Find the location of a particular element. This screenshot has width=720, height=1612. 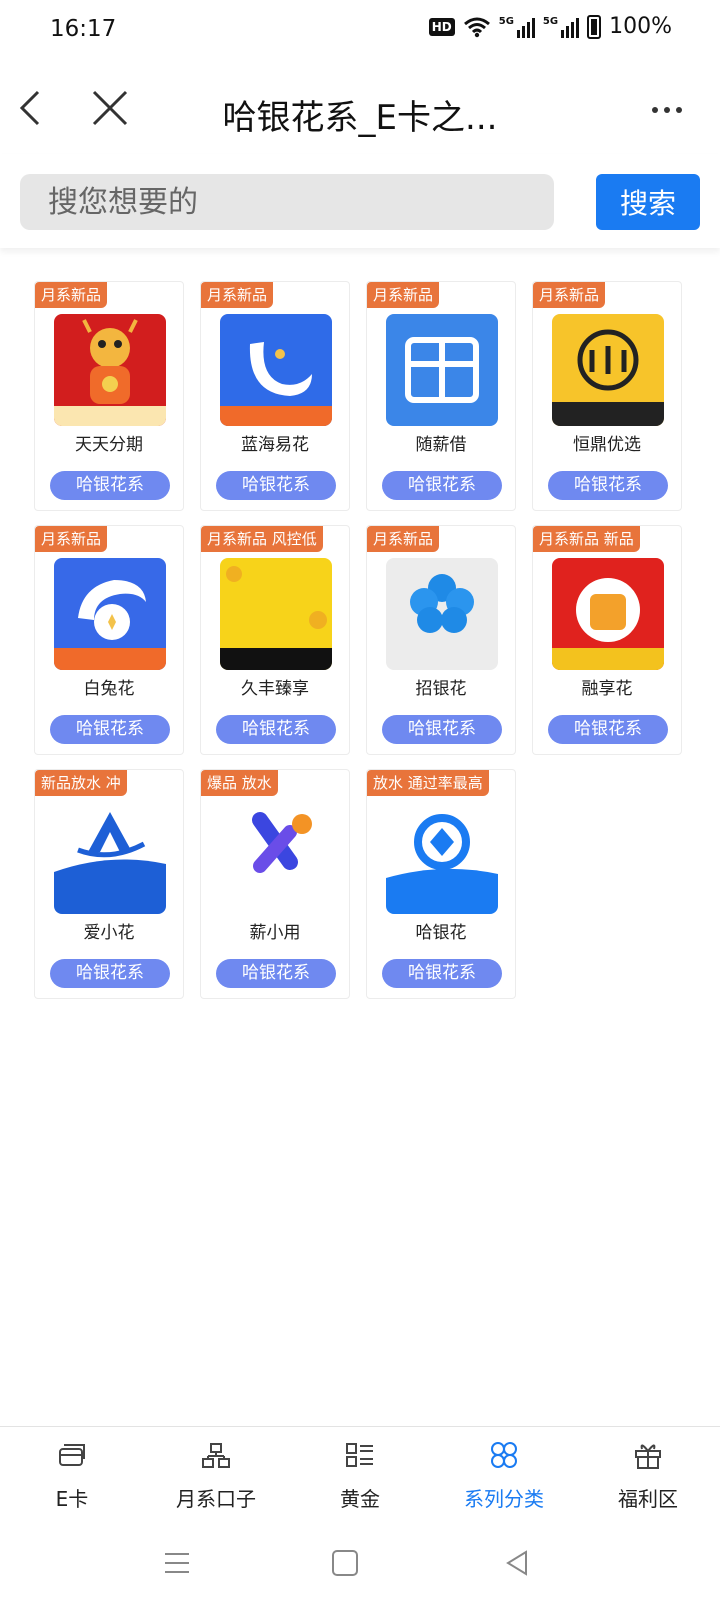

baituhua-logo is located at coordinates (110, 614).